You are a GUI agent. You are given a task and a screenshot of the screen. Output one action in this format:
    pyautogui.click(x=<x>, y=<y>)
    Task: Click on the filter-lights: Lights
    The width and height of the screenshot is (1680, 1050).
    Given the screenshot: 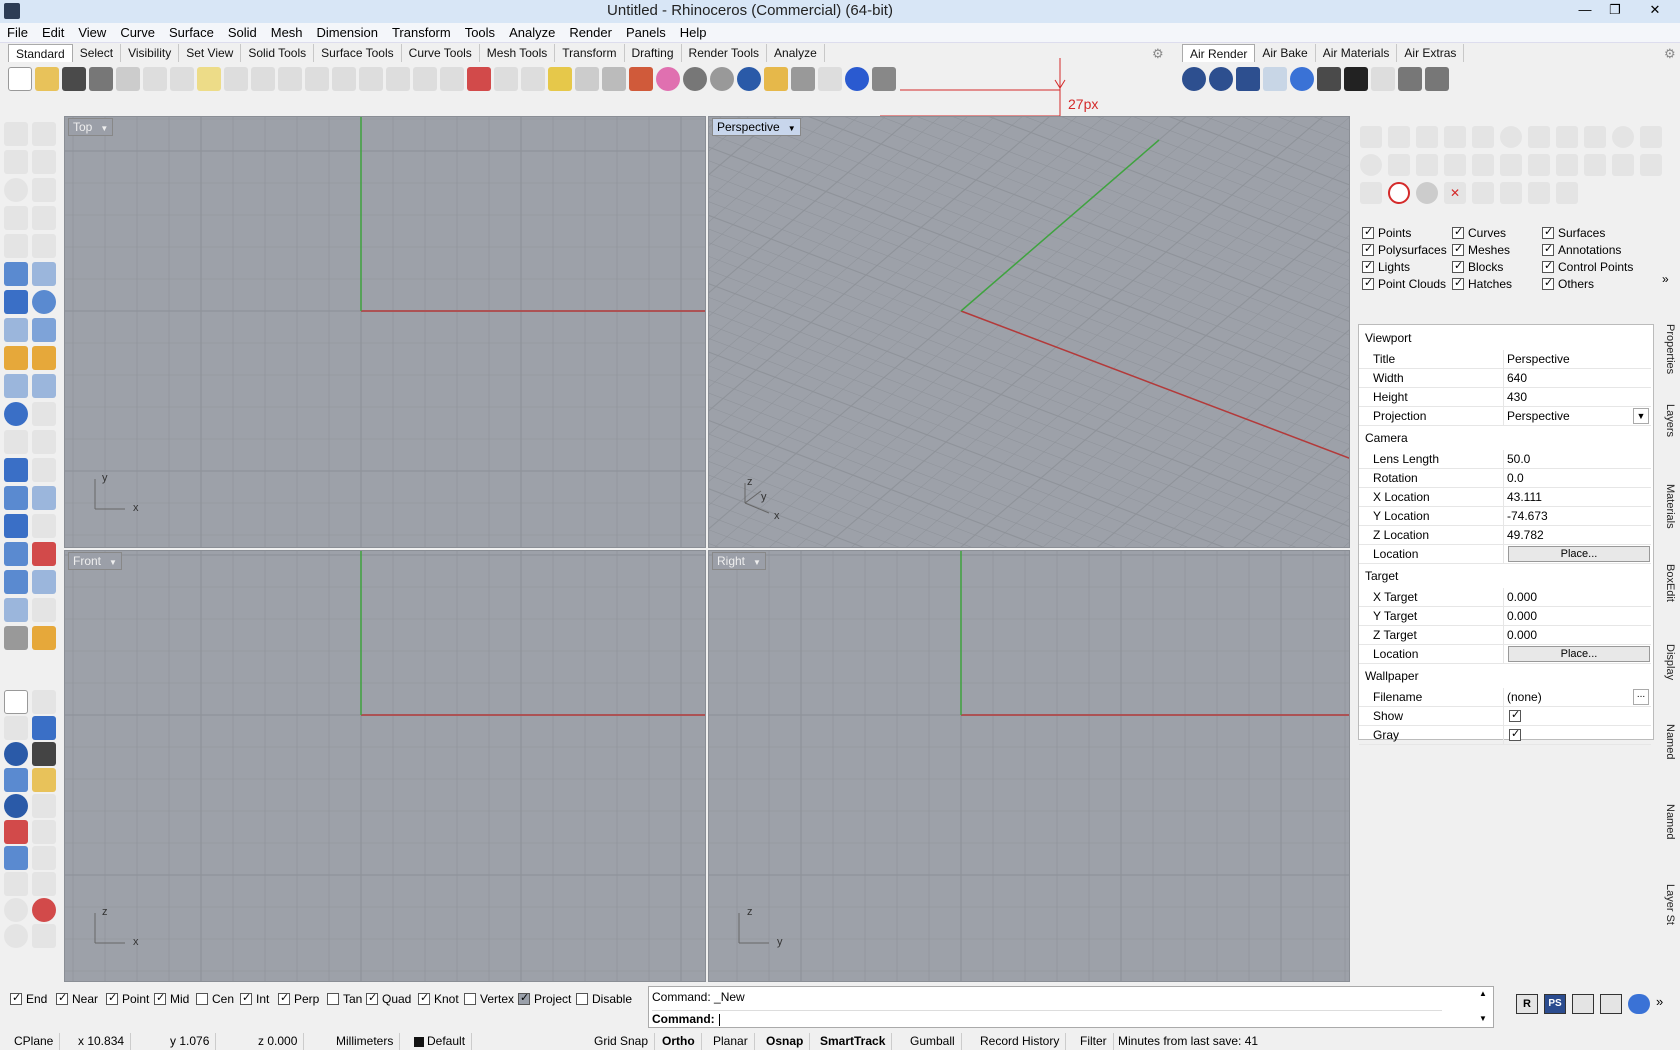 What is the action you would take?
    pyautogui.click(x=1386, y=266)
    